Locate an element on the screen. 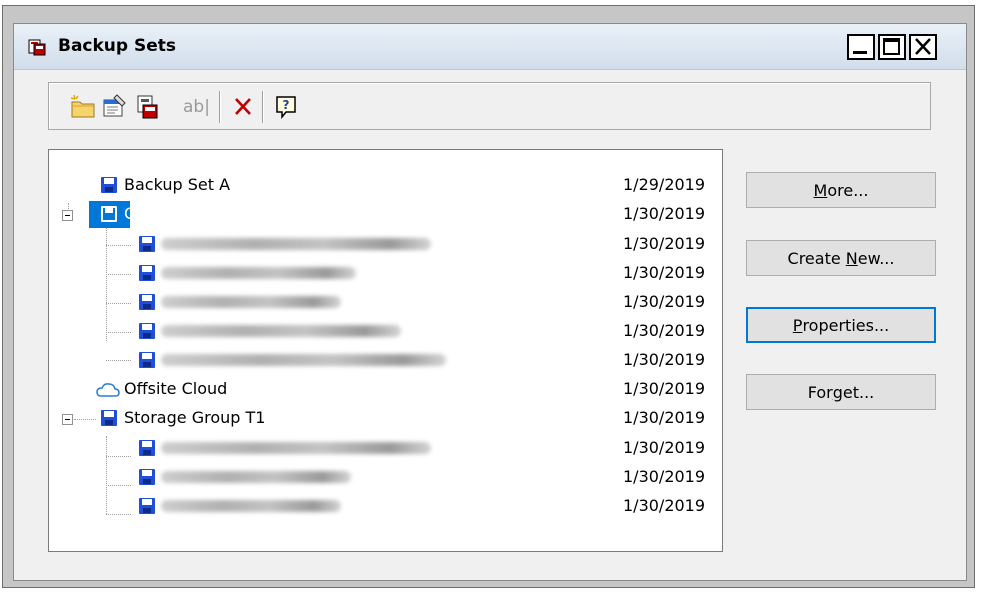  new-folder-icon is located at coordinates (82, 106).